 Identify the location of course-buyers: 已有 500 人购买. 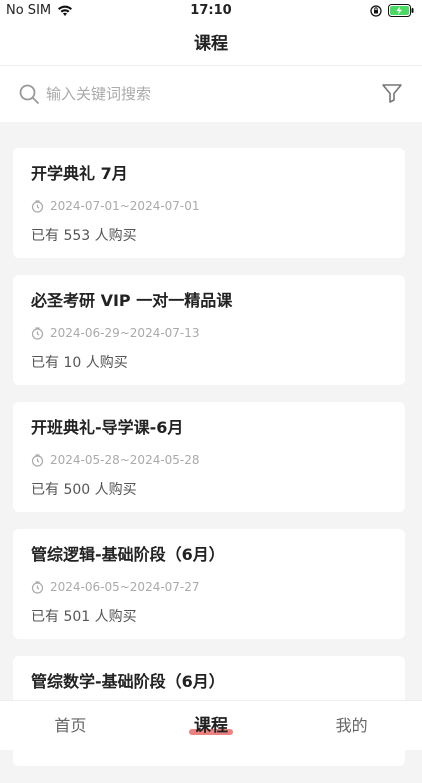
(209, 490).